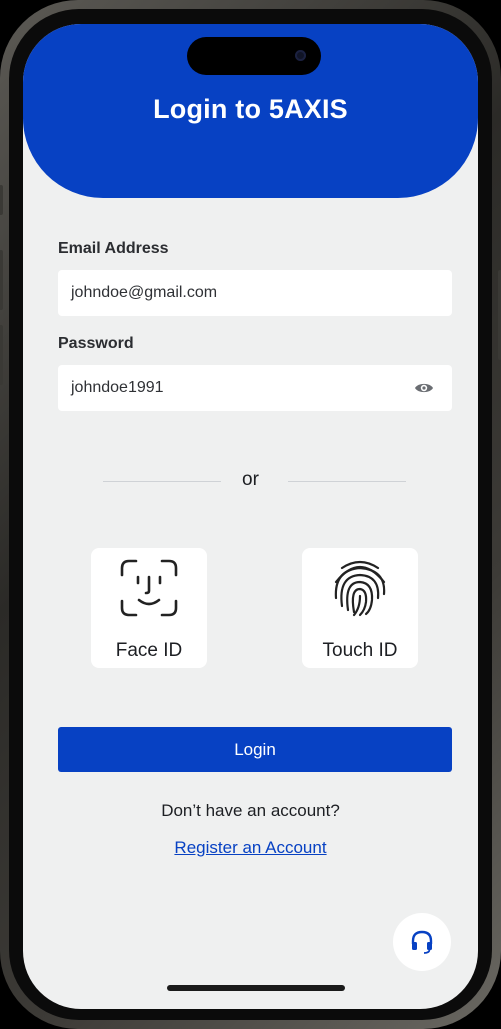  What do you see at coordinates (1, 355) in the screenshot?
I see `volume-down-button` at bounding box center [1, 355].